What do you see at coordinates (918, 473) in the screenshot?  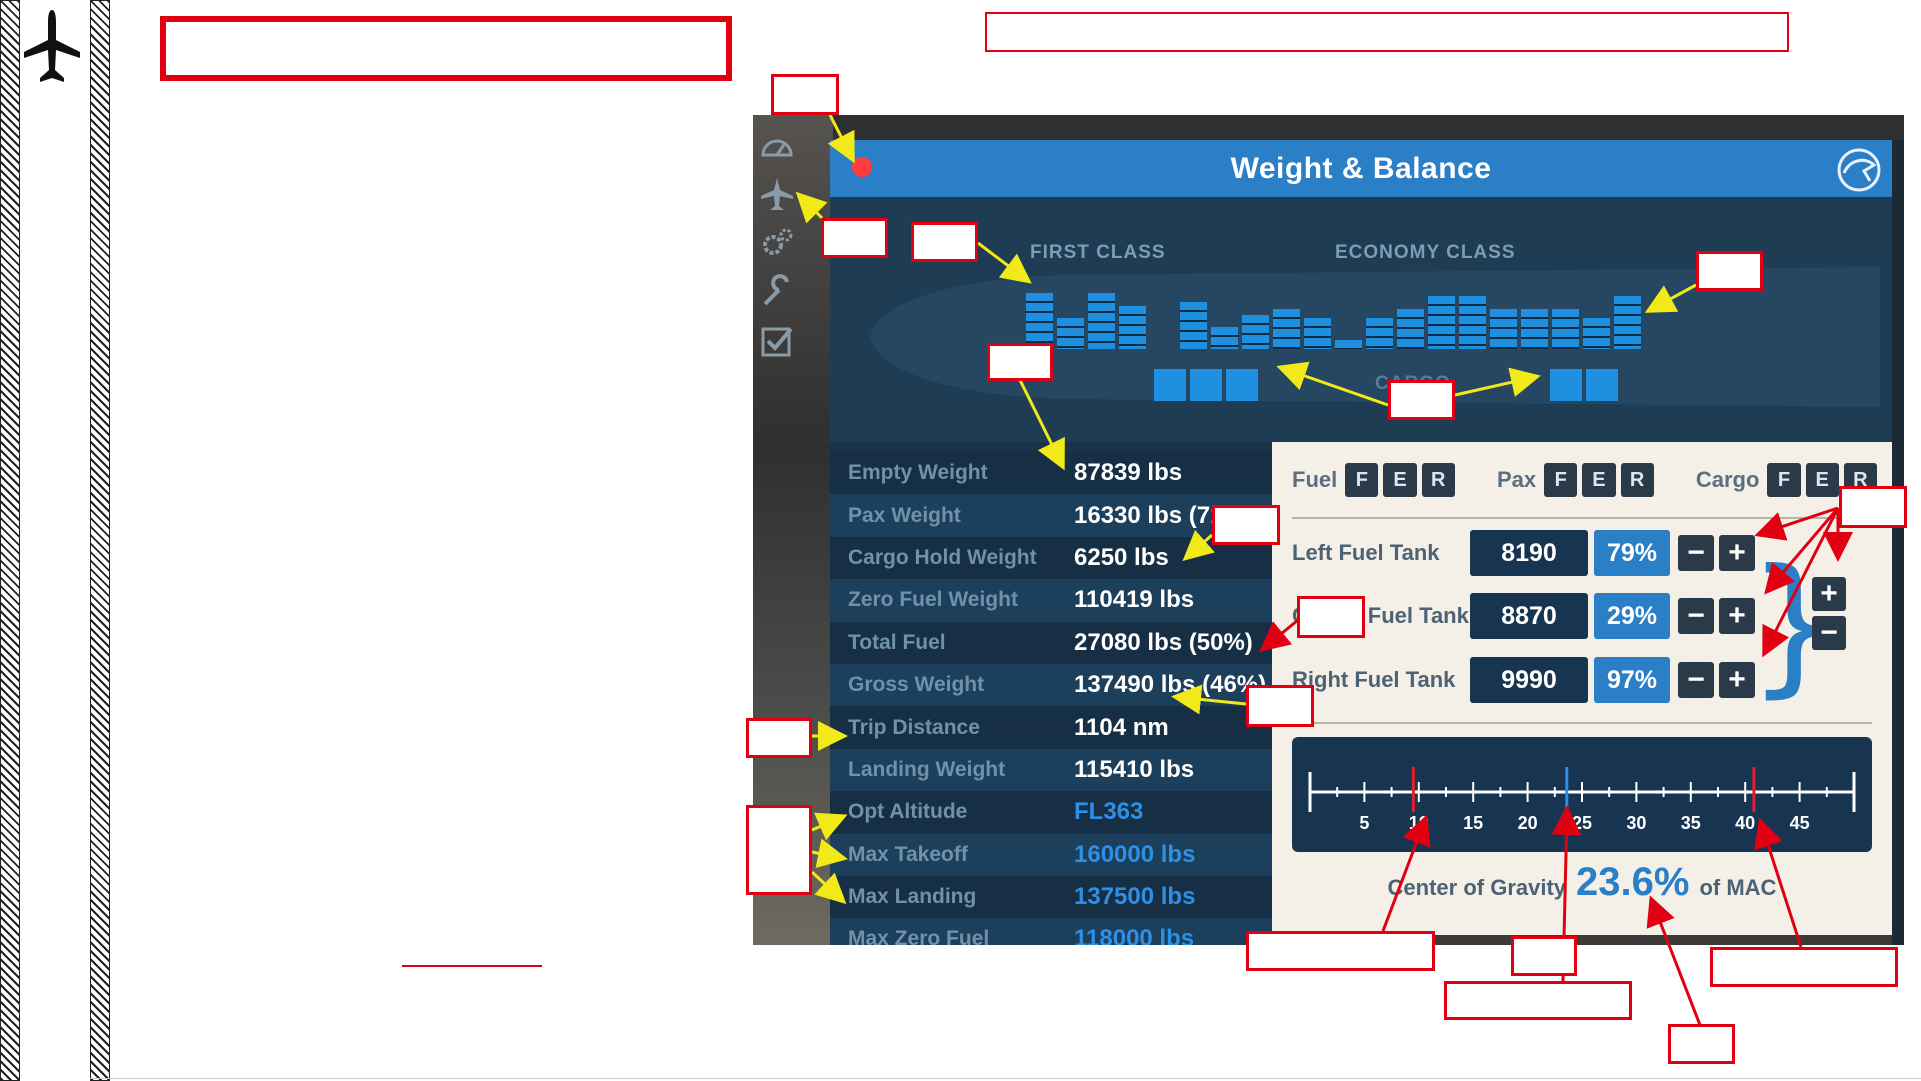 I see `stat-label: Empty Weight` at bounding box center [918, 473].